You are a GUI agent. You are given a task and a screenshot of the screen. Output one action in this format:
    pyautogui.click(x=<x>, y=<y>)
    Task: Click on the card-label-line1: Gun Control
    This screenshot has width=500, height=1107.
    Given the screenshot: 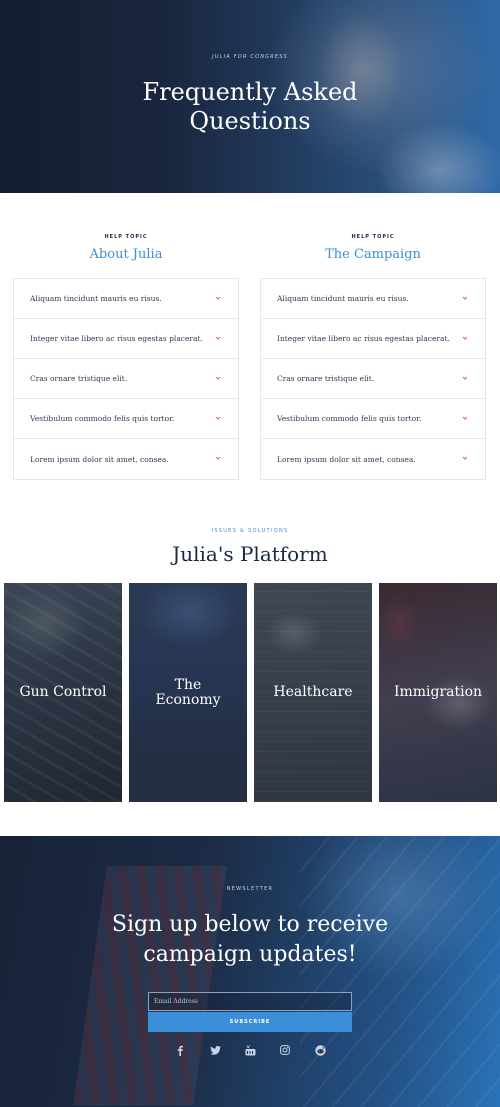 What is the action you would take?
    pyautogui.click(x=63, y=692)
    